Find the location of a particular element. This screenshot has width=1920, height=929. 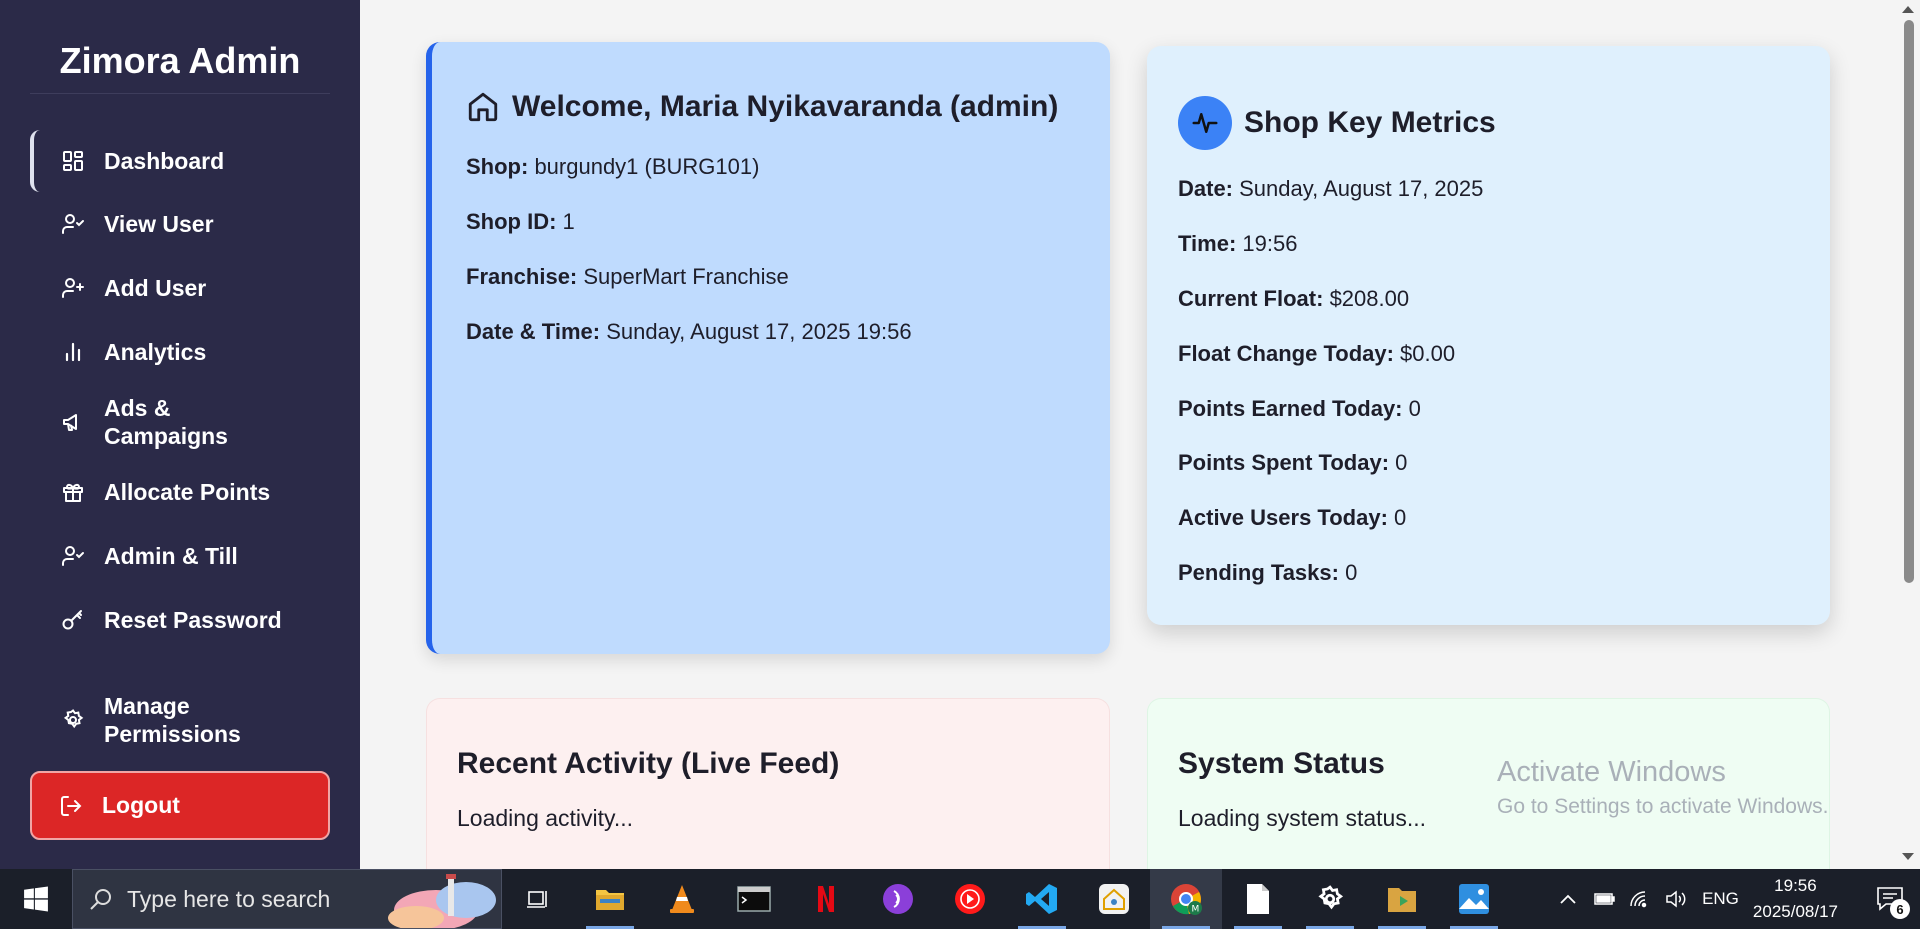

metric-row: Active Users Today: 0 is located at coordinates (1292, 517).